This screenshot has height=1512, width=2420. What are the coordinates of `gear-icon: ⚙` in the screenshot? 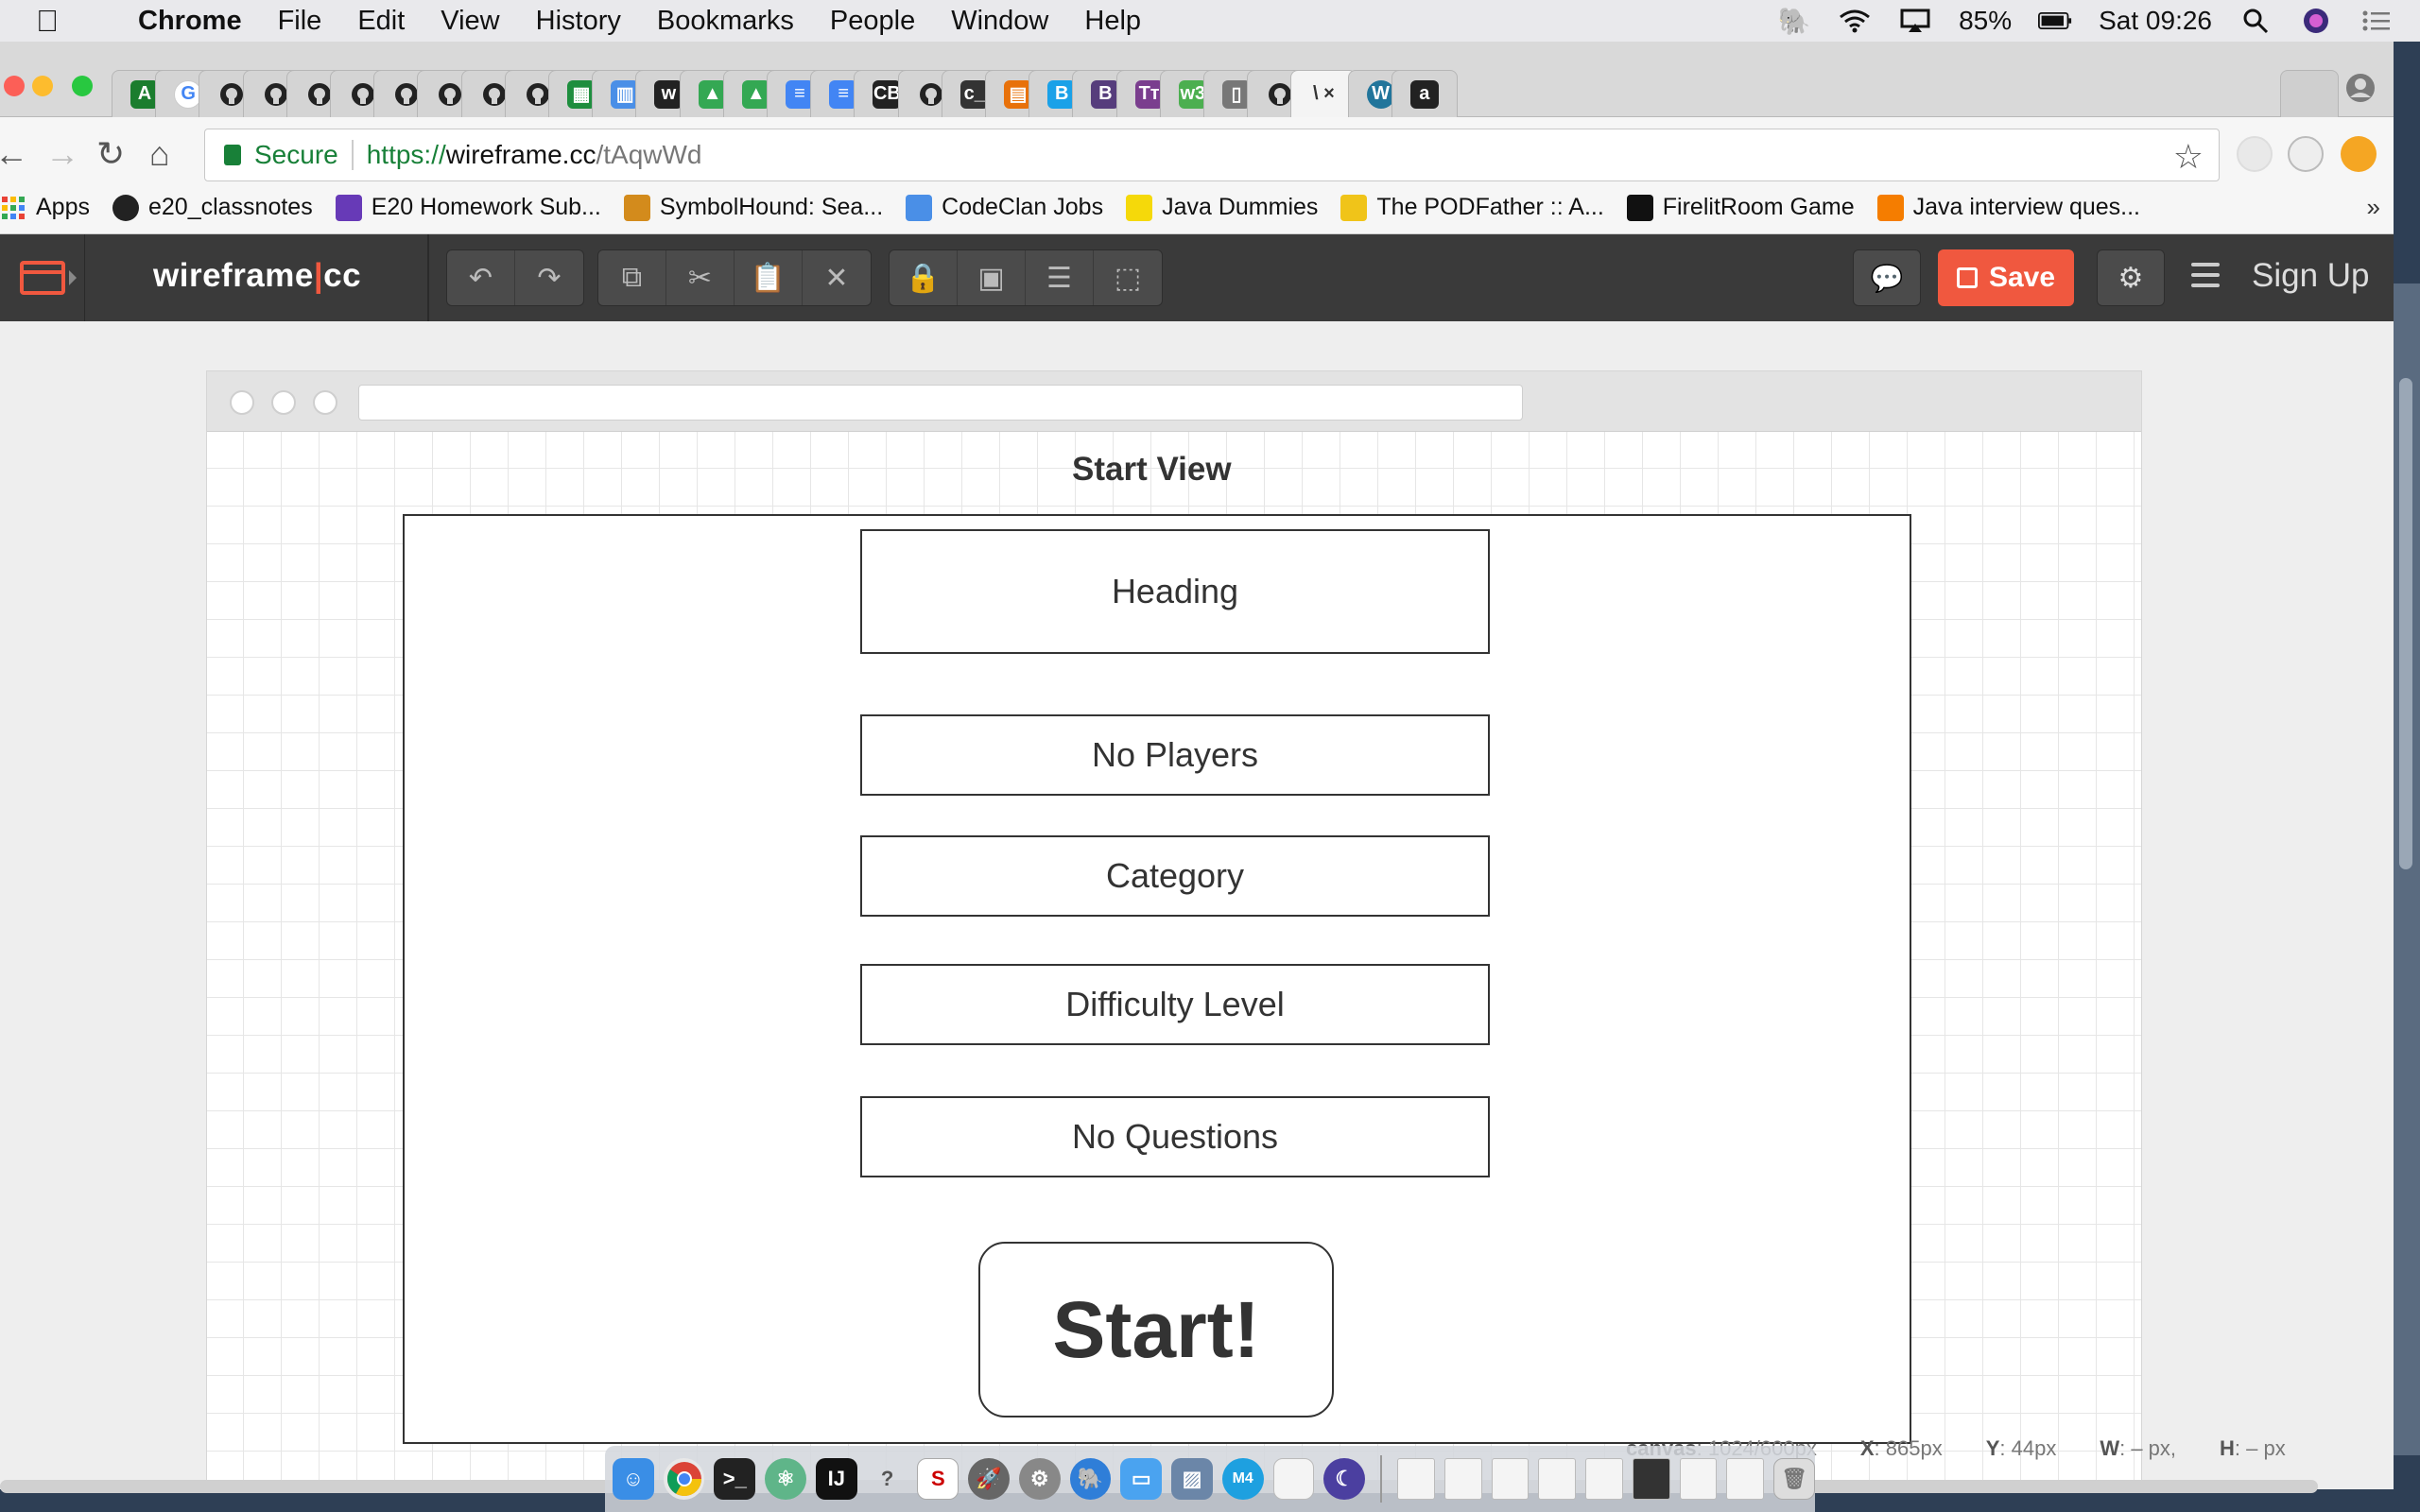 It's located at (2131, 277).